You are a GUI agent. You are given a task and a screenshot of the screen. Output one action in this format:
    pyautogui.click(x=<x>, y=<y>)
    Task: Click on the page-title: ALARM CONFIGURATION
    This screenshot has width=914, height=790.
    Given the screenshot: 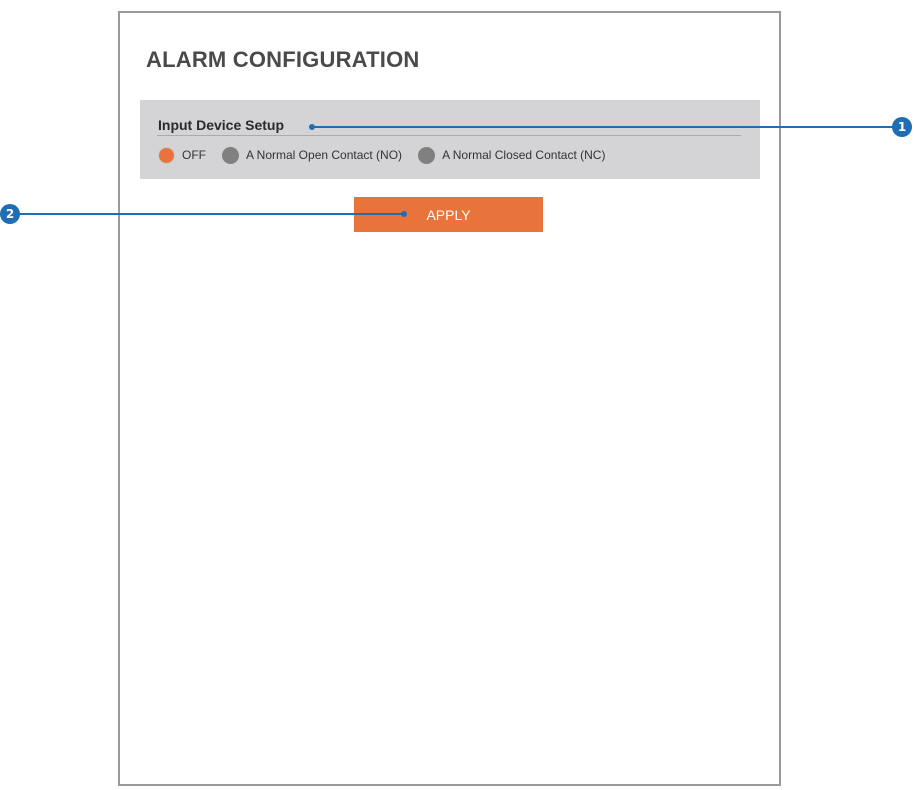 What is the action you would take?
    pyautogui.click(x=283, y=59)
    